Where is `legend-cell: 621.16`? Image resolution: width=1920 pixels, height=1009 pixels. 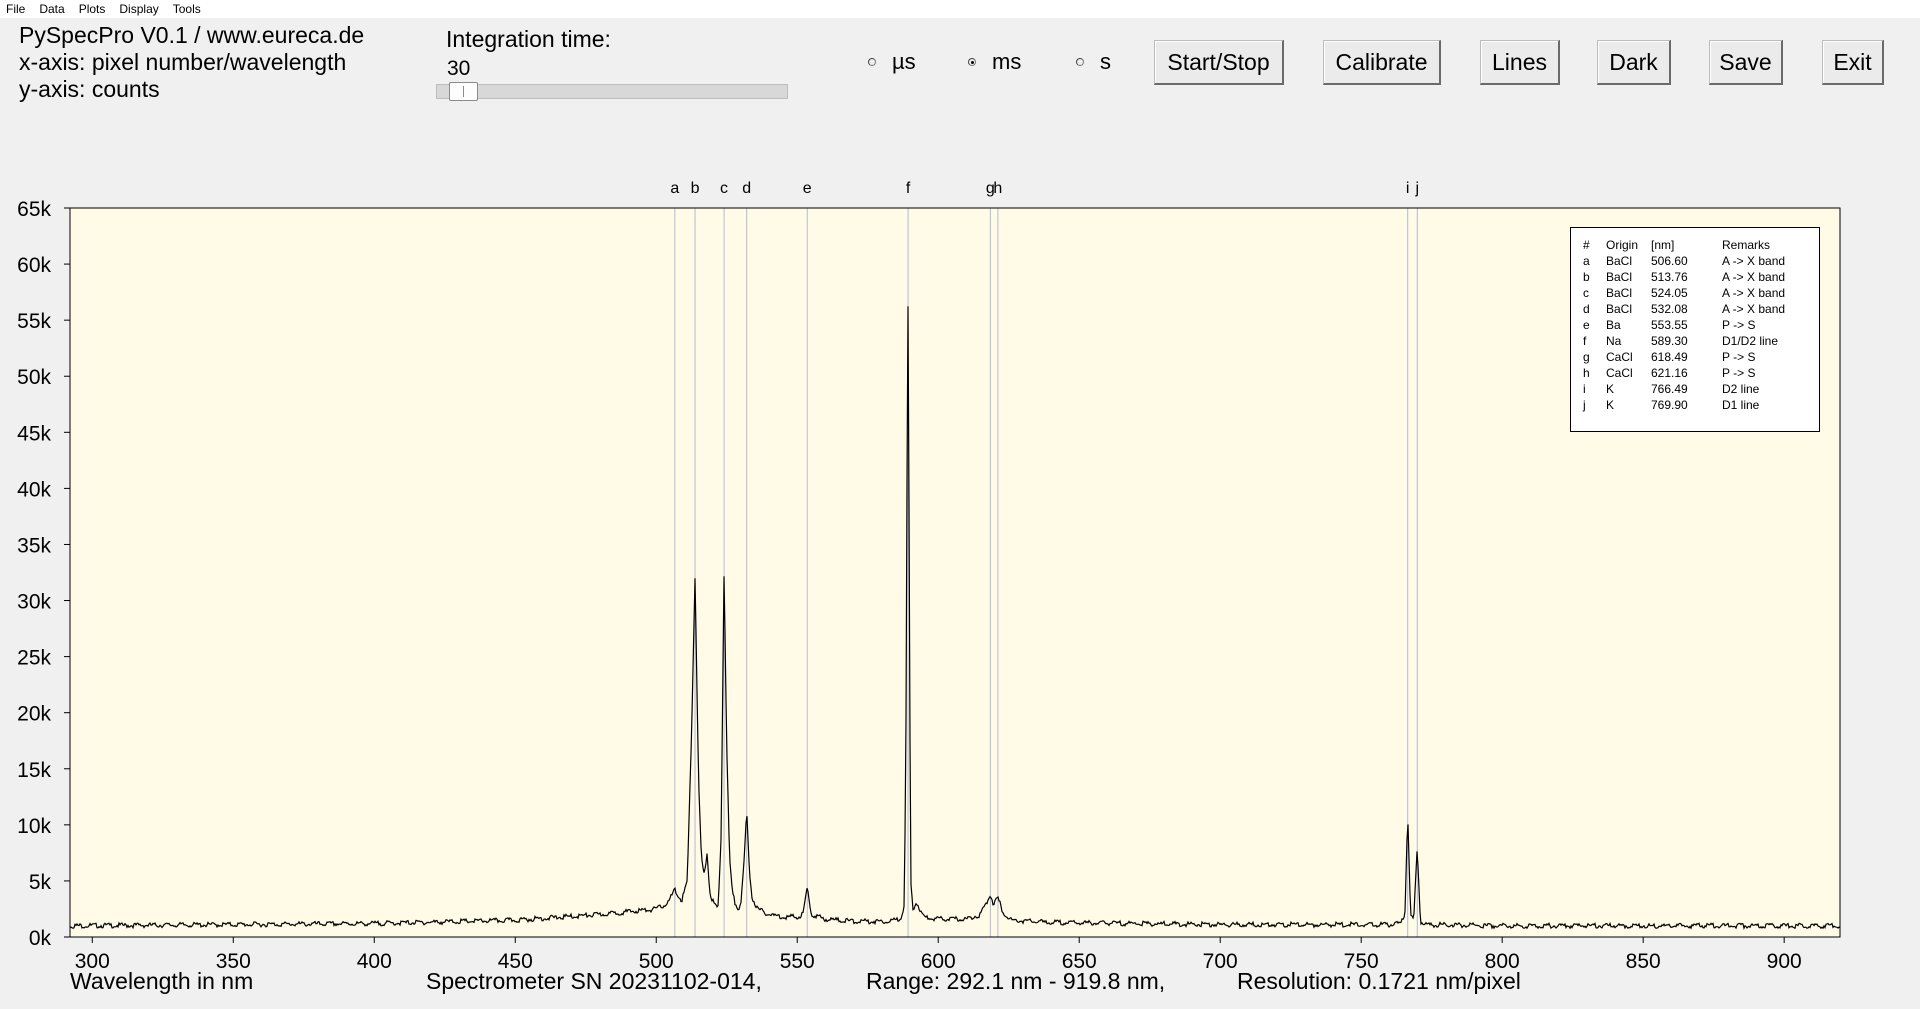 legend-cell: 621.16 is located at coordinates (1669, 373).